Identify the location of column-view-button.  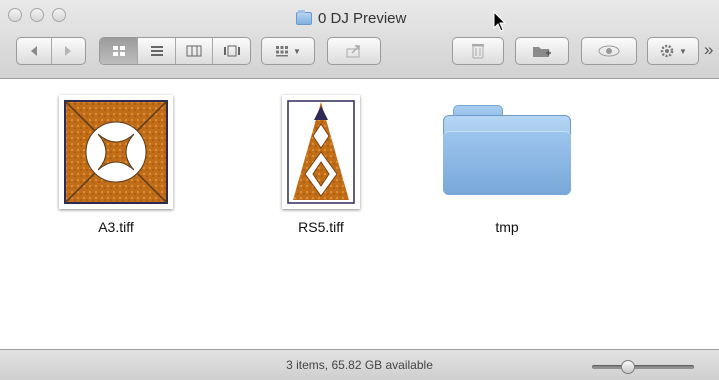
(193, 51).